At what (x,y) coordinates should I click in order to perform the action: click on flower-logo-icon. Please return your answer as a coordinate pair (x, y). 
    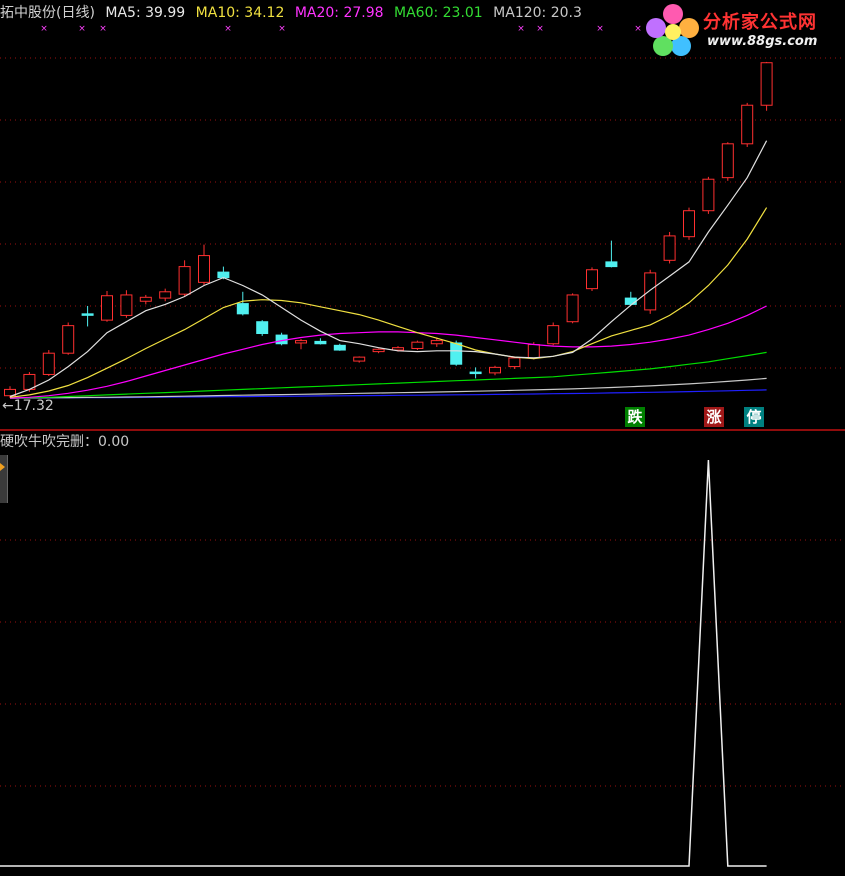
    Looking at the image, I should click on (672, 30).